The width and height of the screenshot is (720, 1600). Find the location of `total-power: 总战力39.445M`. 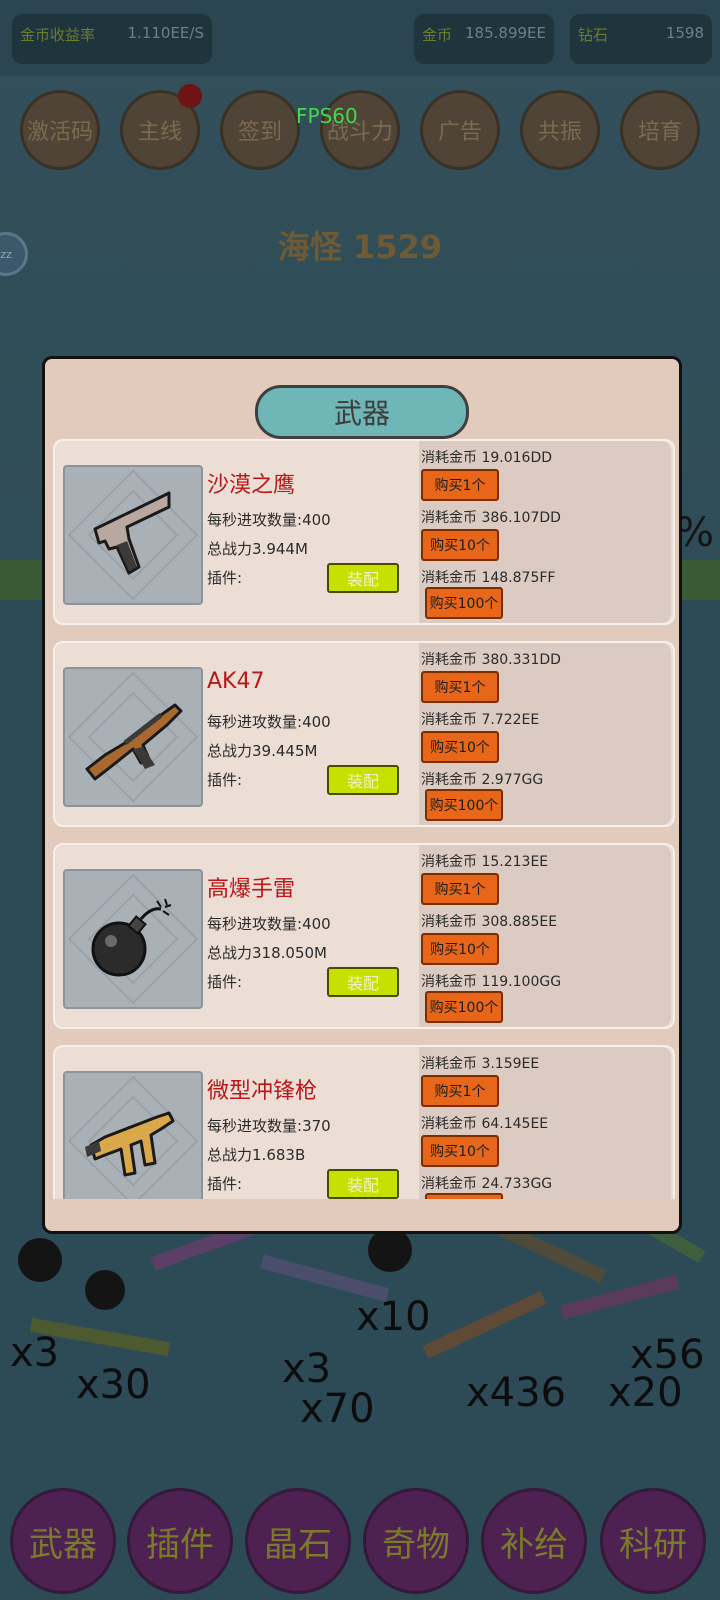

total-power: 总战力39.445M is located at coordinates (262, 751).